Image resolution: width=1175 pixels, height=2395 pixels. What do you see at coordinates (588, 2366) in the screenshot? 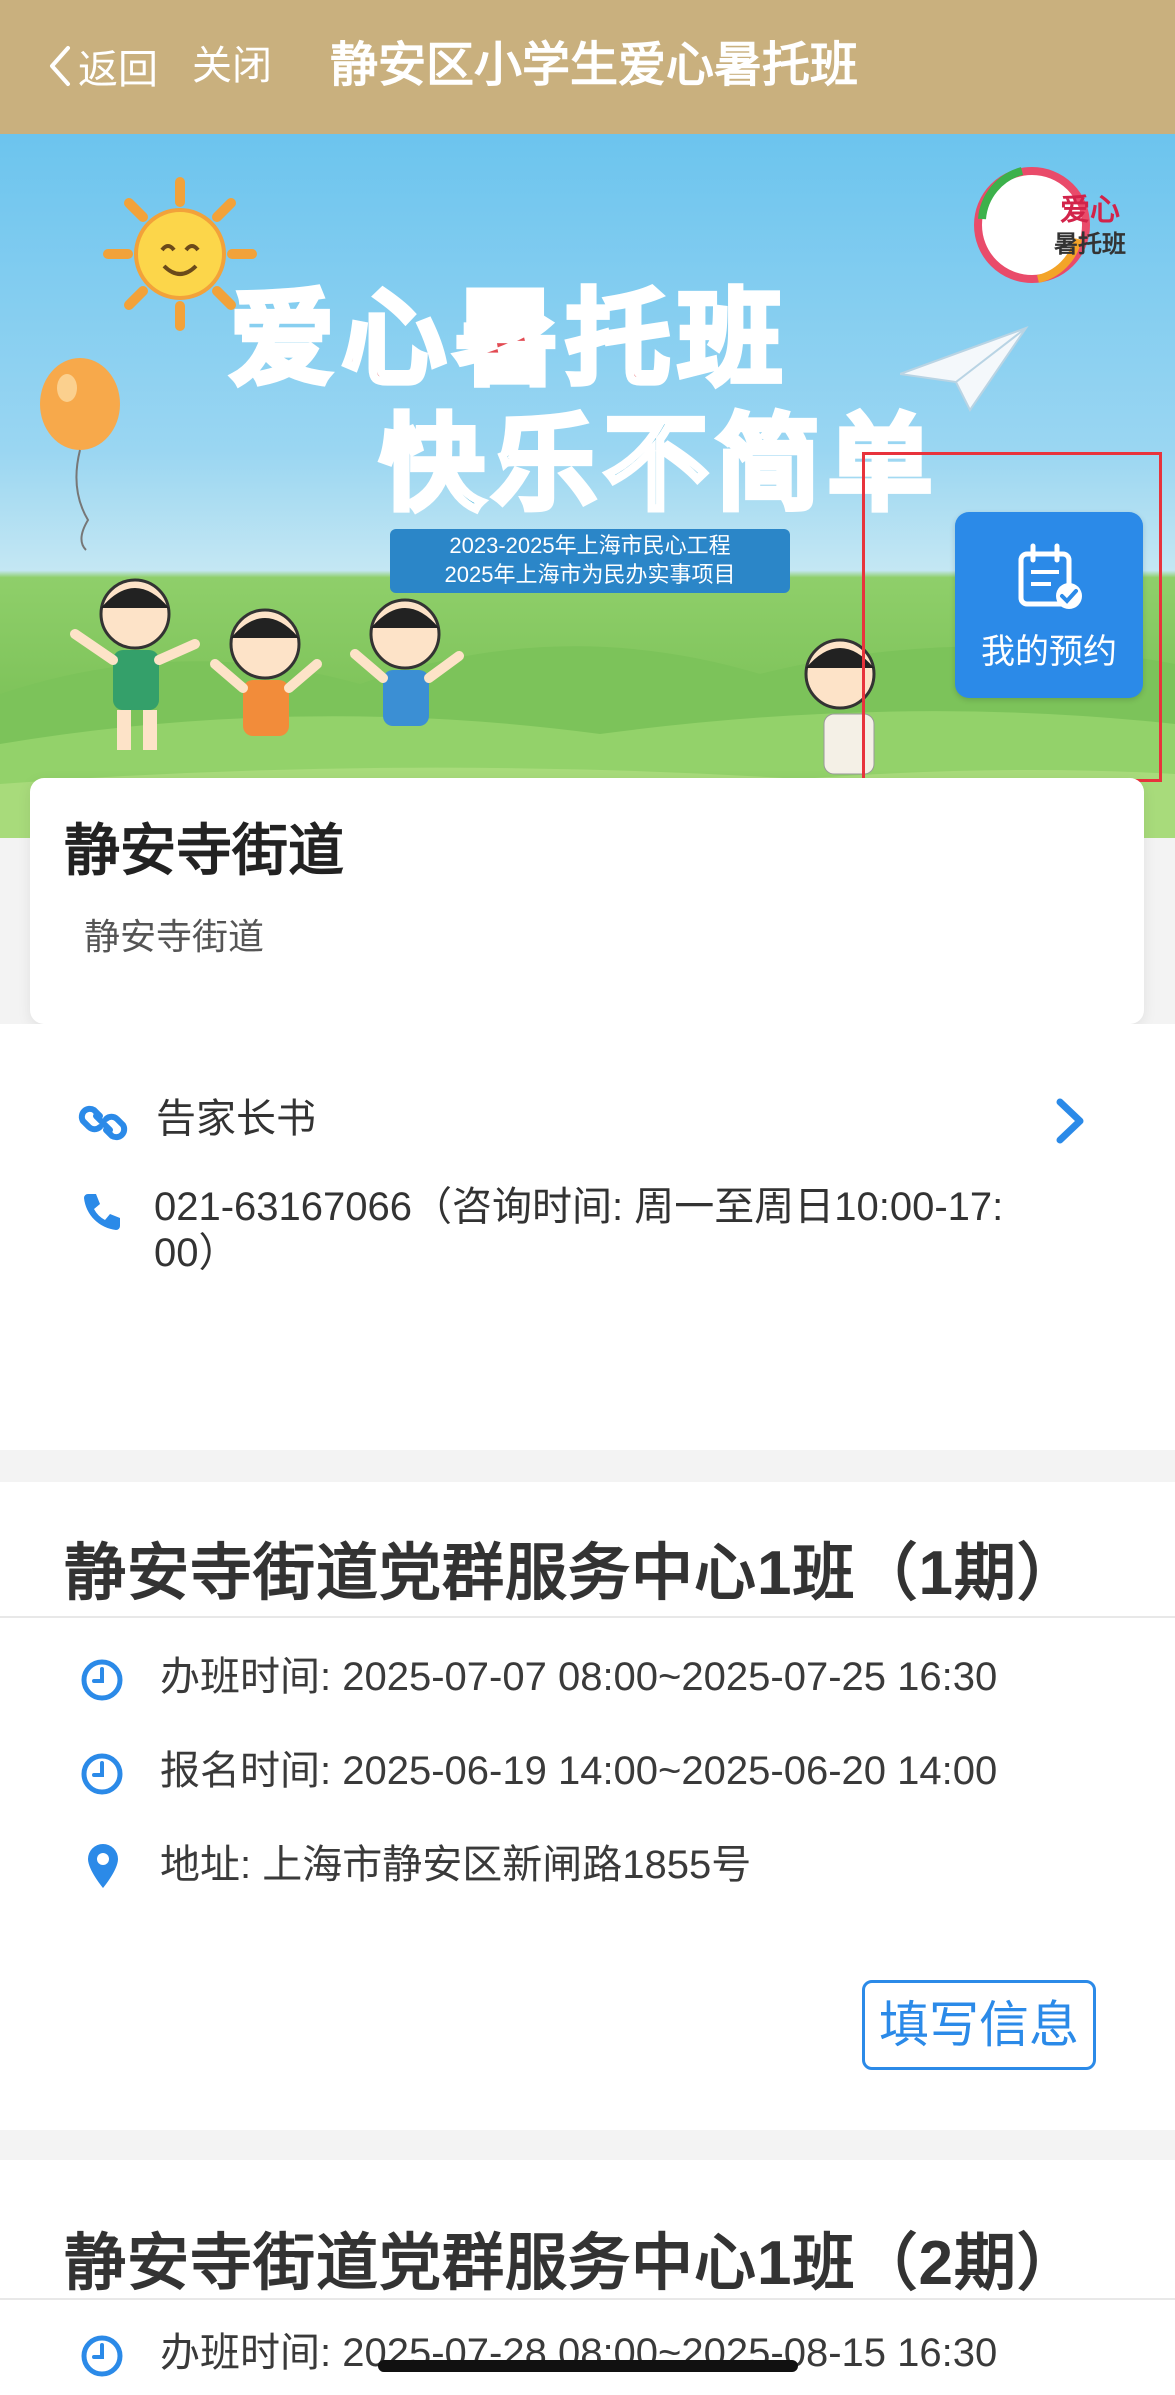
I see `home-indicator` at bounding box center [588, 2366].